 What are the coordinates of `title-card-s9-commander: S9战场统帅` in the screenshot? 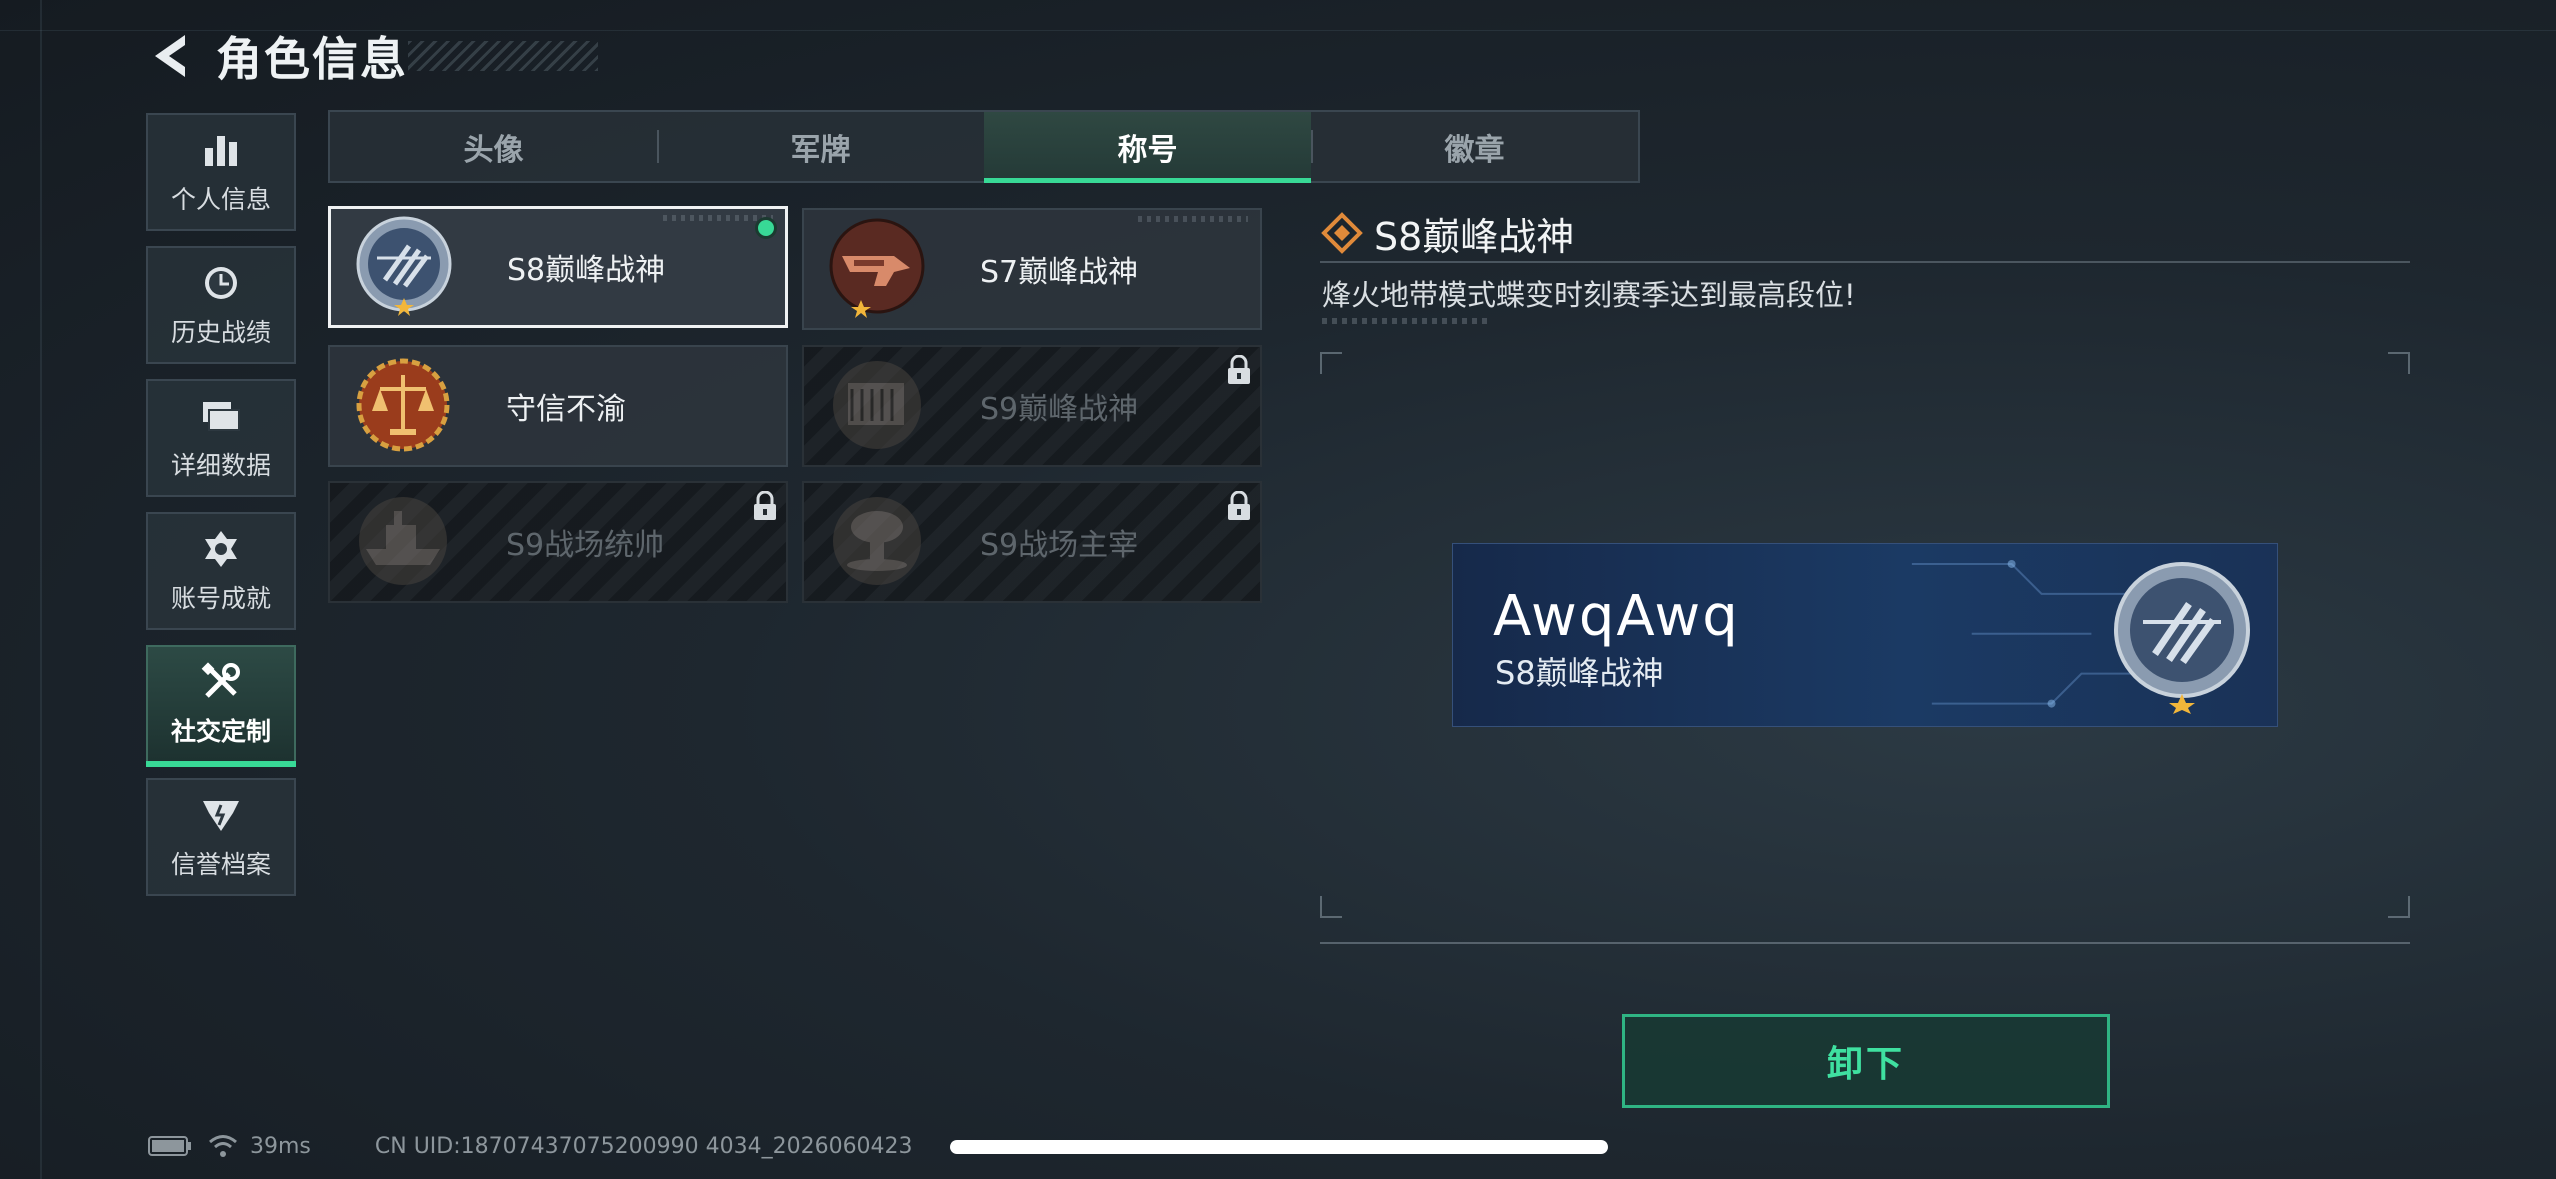 It's located at (558, 542).